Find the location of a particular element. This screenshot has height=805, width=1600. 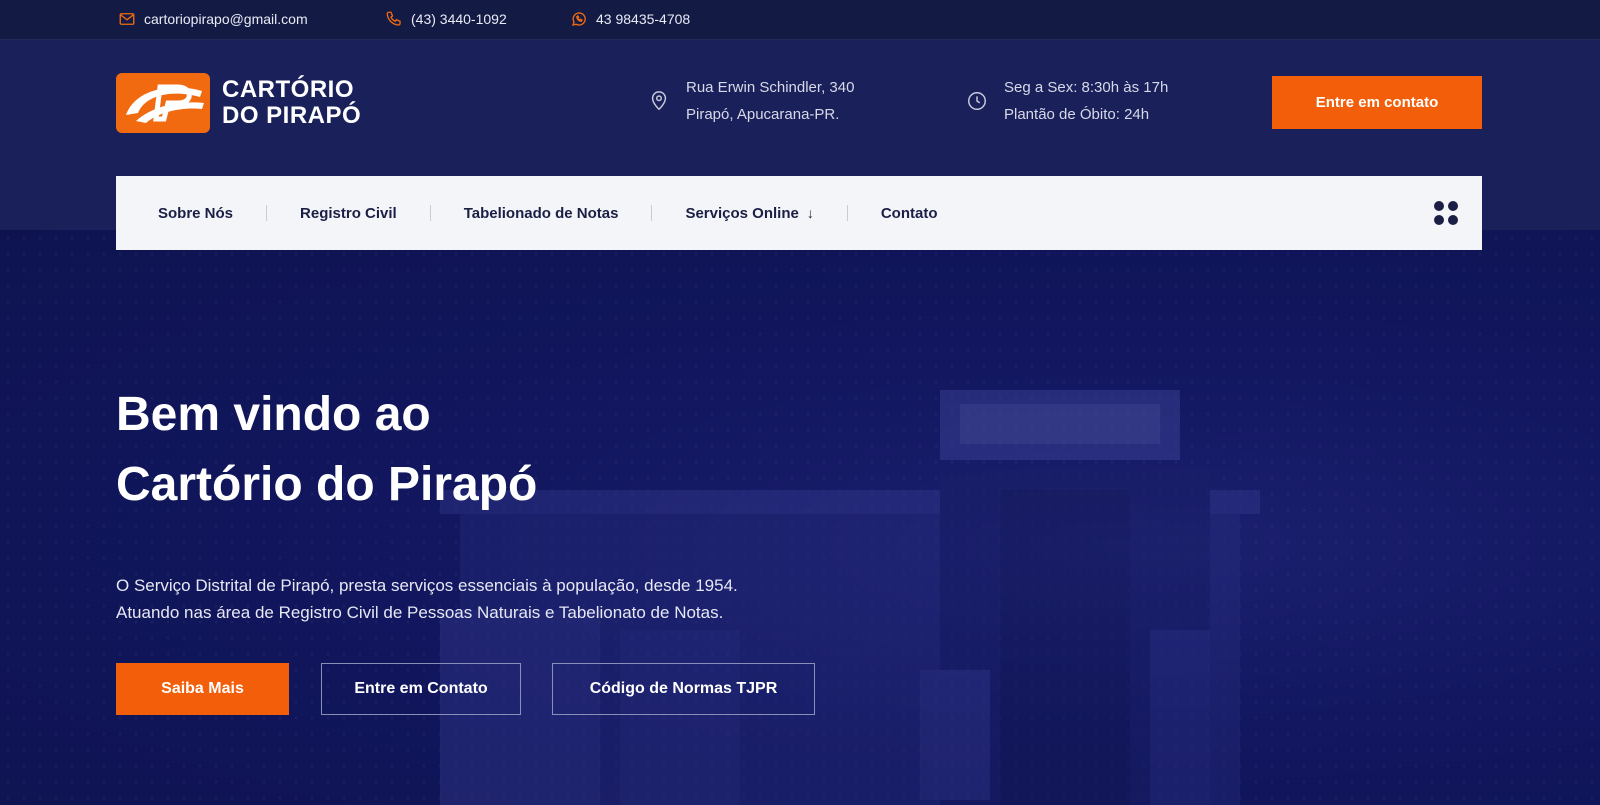

site-logo: CARTÓRIO DO PIRAPÓ is located at coordinates (238, 103).